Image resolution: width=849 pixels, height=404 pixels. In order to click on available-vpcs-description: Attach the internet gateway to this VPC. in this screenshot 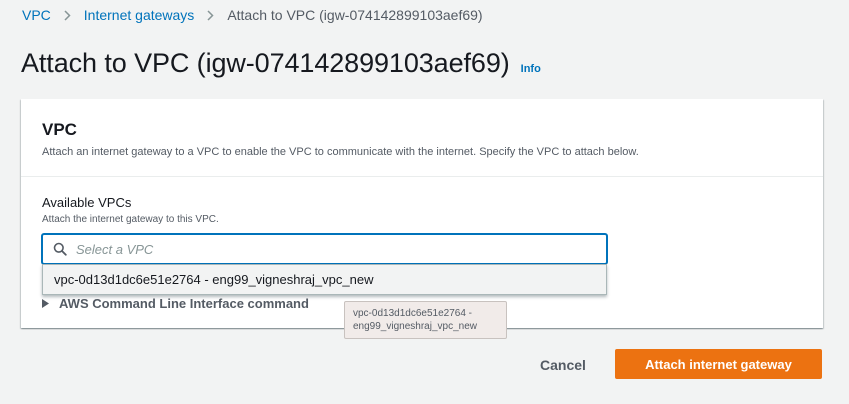, I will do `click(130, 219)`.